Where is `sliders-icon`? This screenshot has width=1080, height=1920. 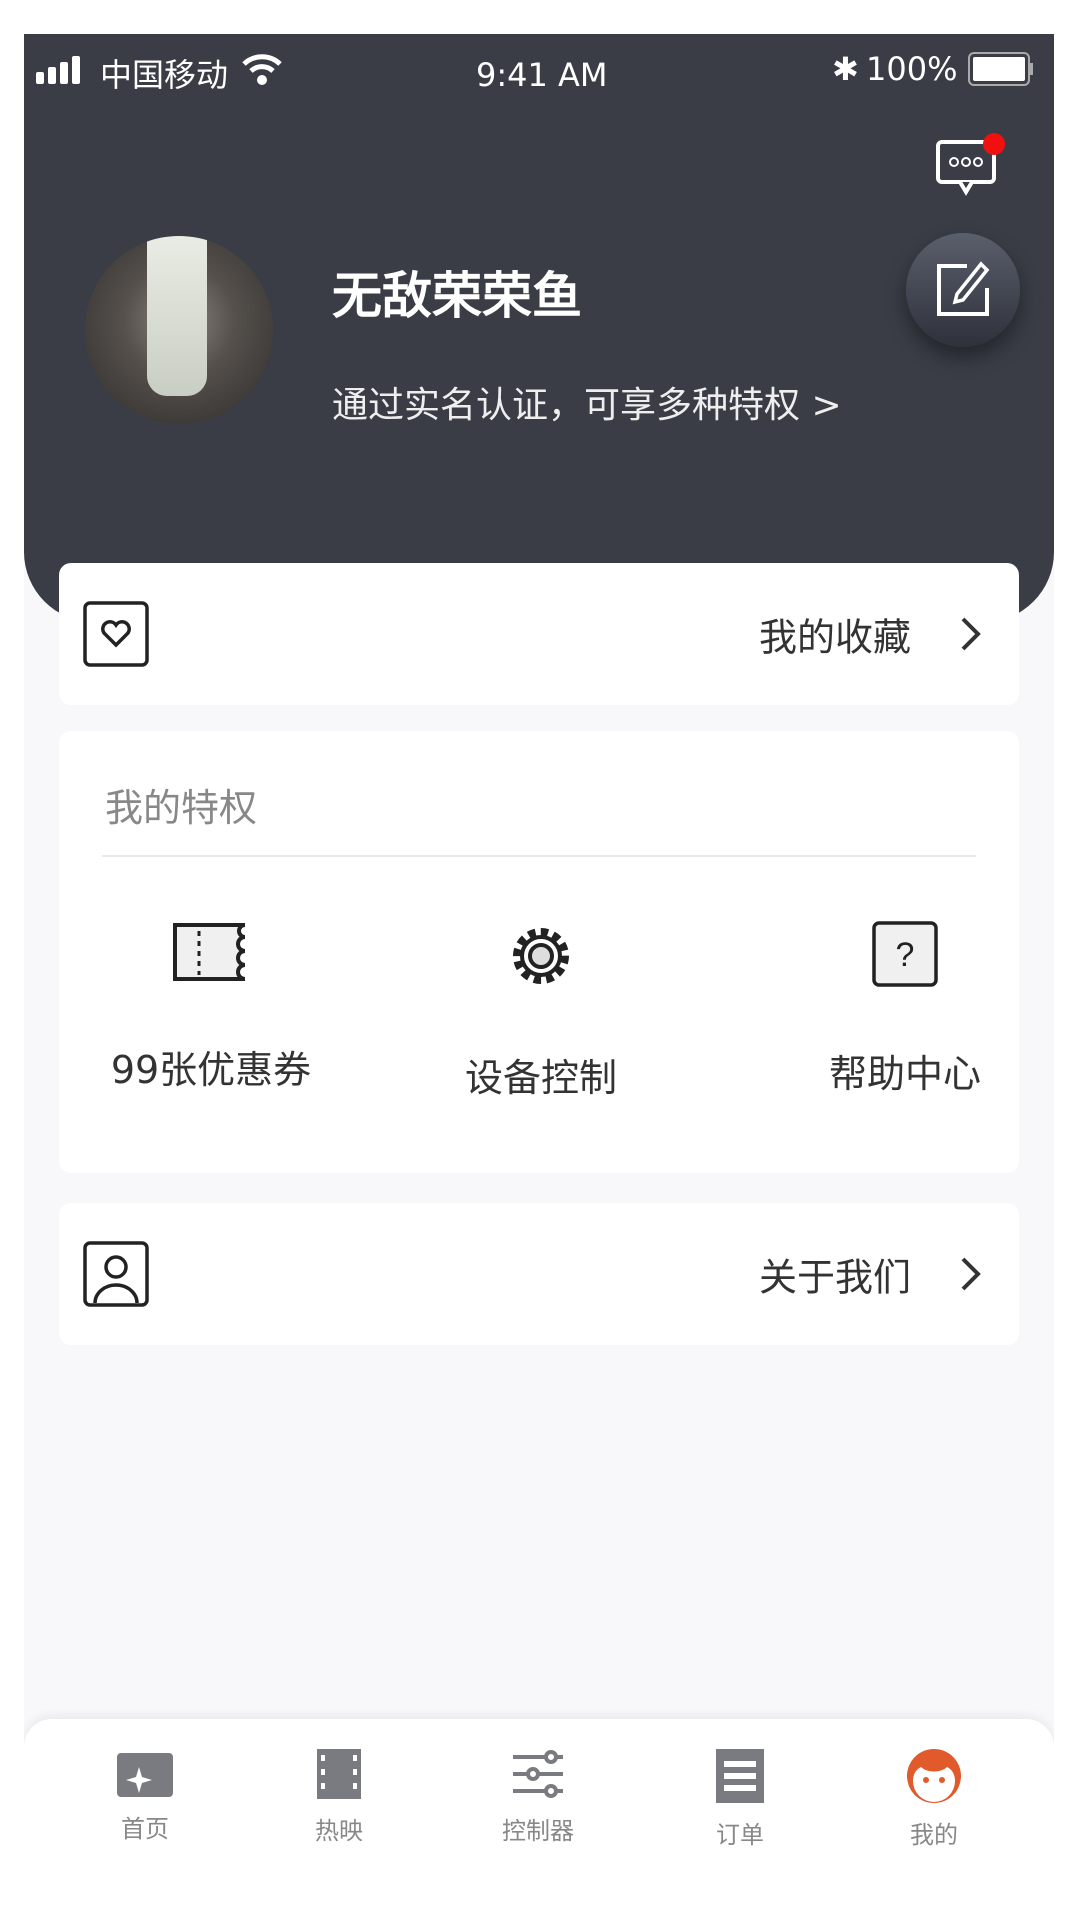
sliders-icon is located at coordinates (538, 1774).